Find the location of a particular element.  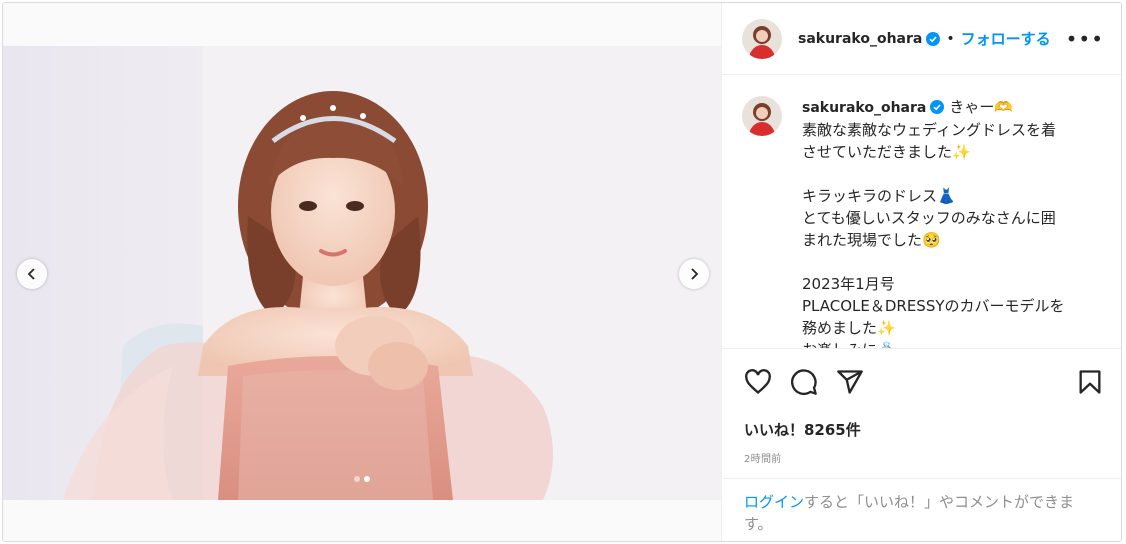

carousel-prev-button is located at coordinates (32, 274).